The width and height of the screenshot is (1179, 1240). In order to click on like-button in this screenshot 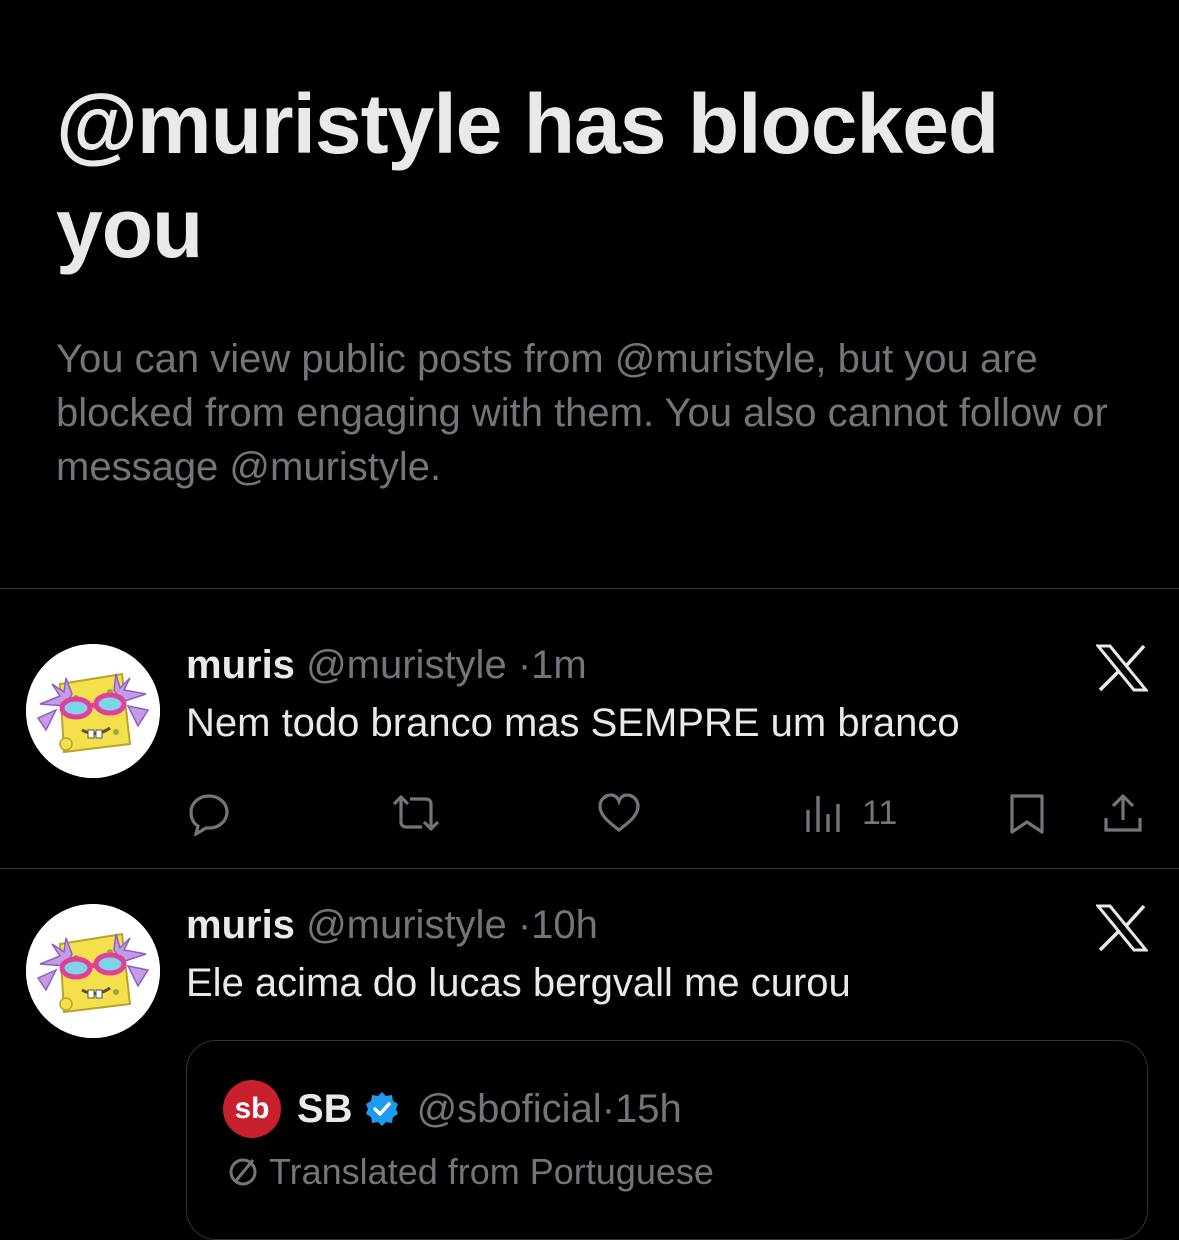, I will do `click(619, 813)`.